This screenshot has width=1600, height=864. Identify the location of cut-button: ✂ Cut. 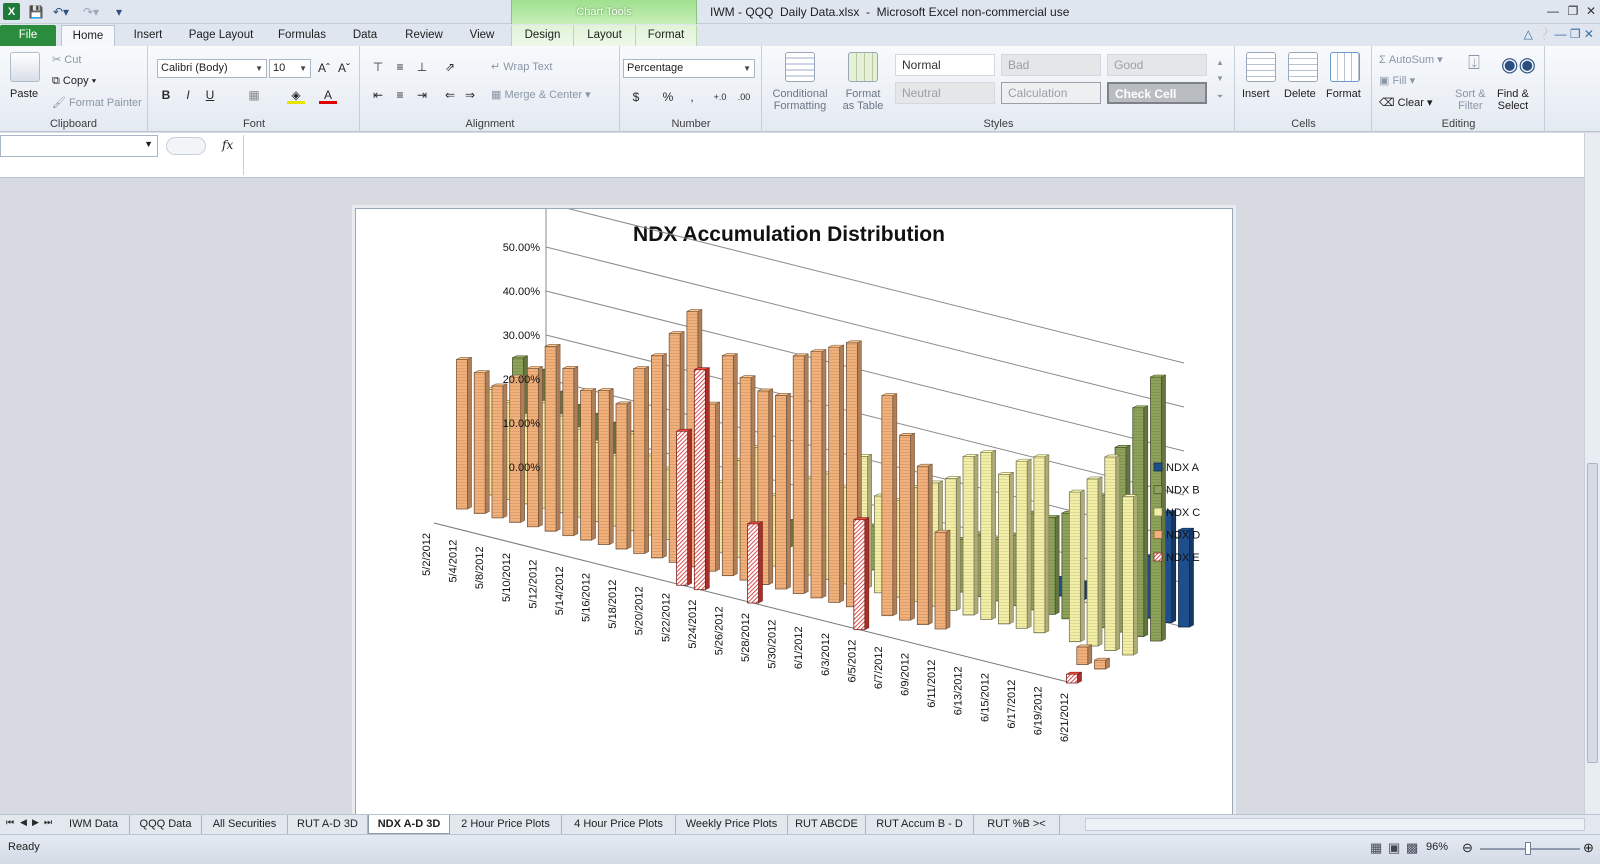
(66, 59).